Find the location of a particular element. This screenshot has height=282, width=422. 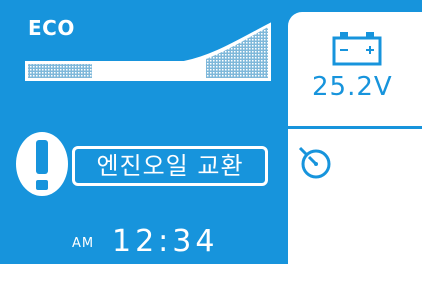

stopwatch-icon is located at coordinates (314, 162).